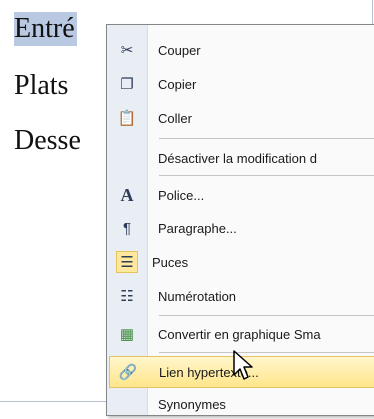 This screenshot has width=374, height=419. I want to click on menu-item-label: Copier, so click(177, 84).